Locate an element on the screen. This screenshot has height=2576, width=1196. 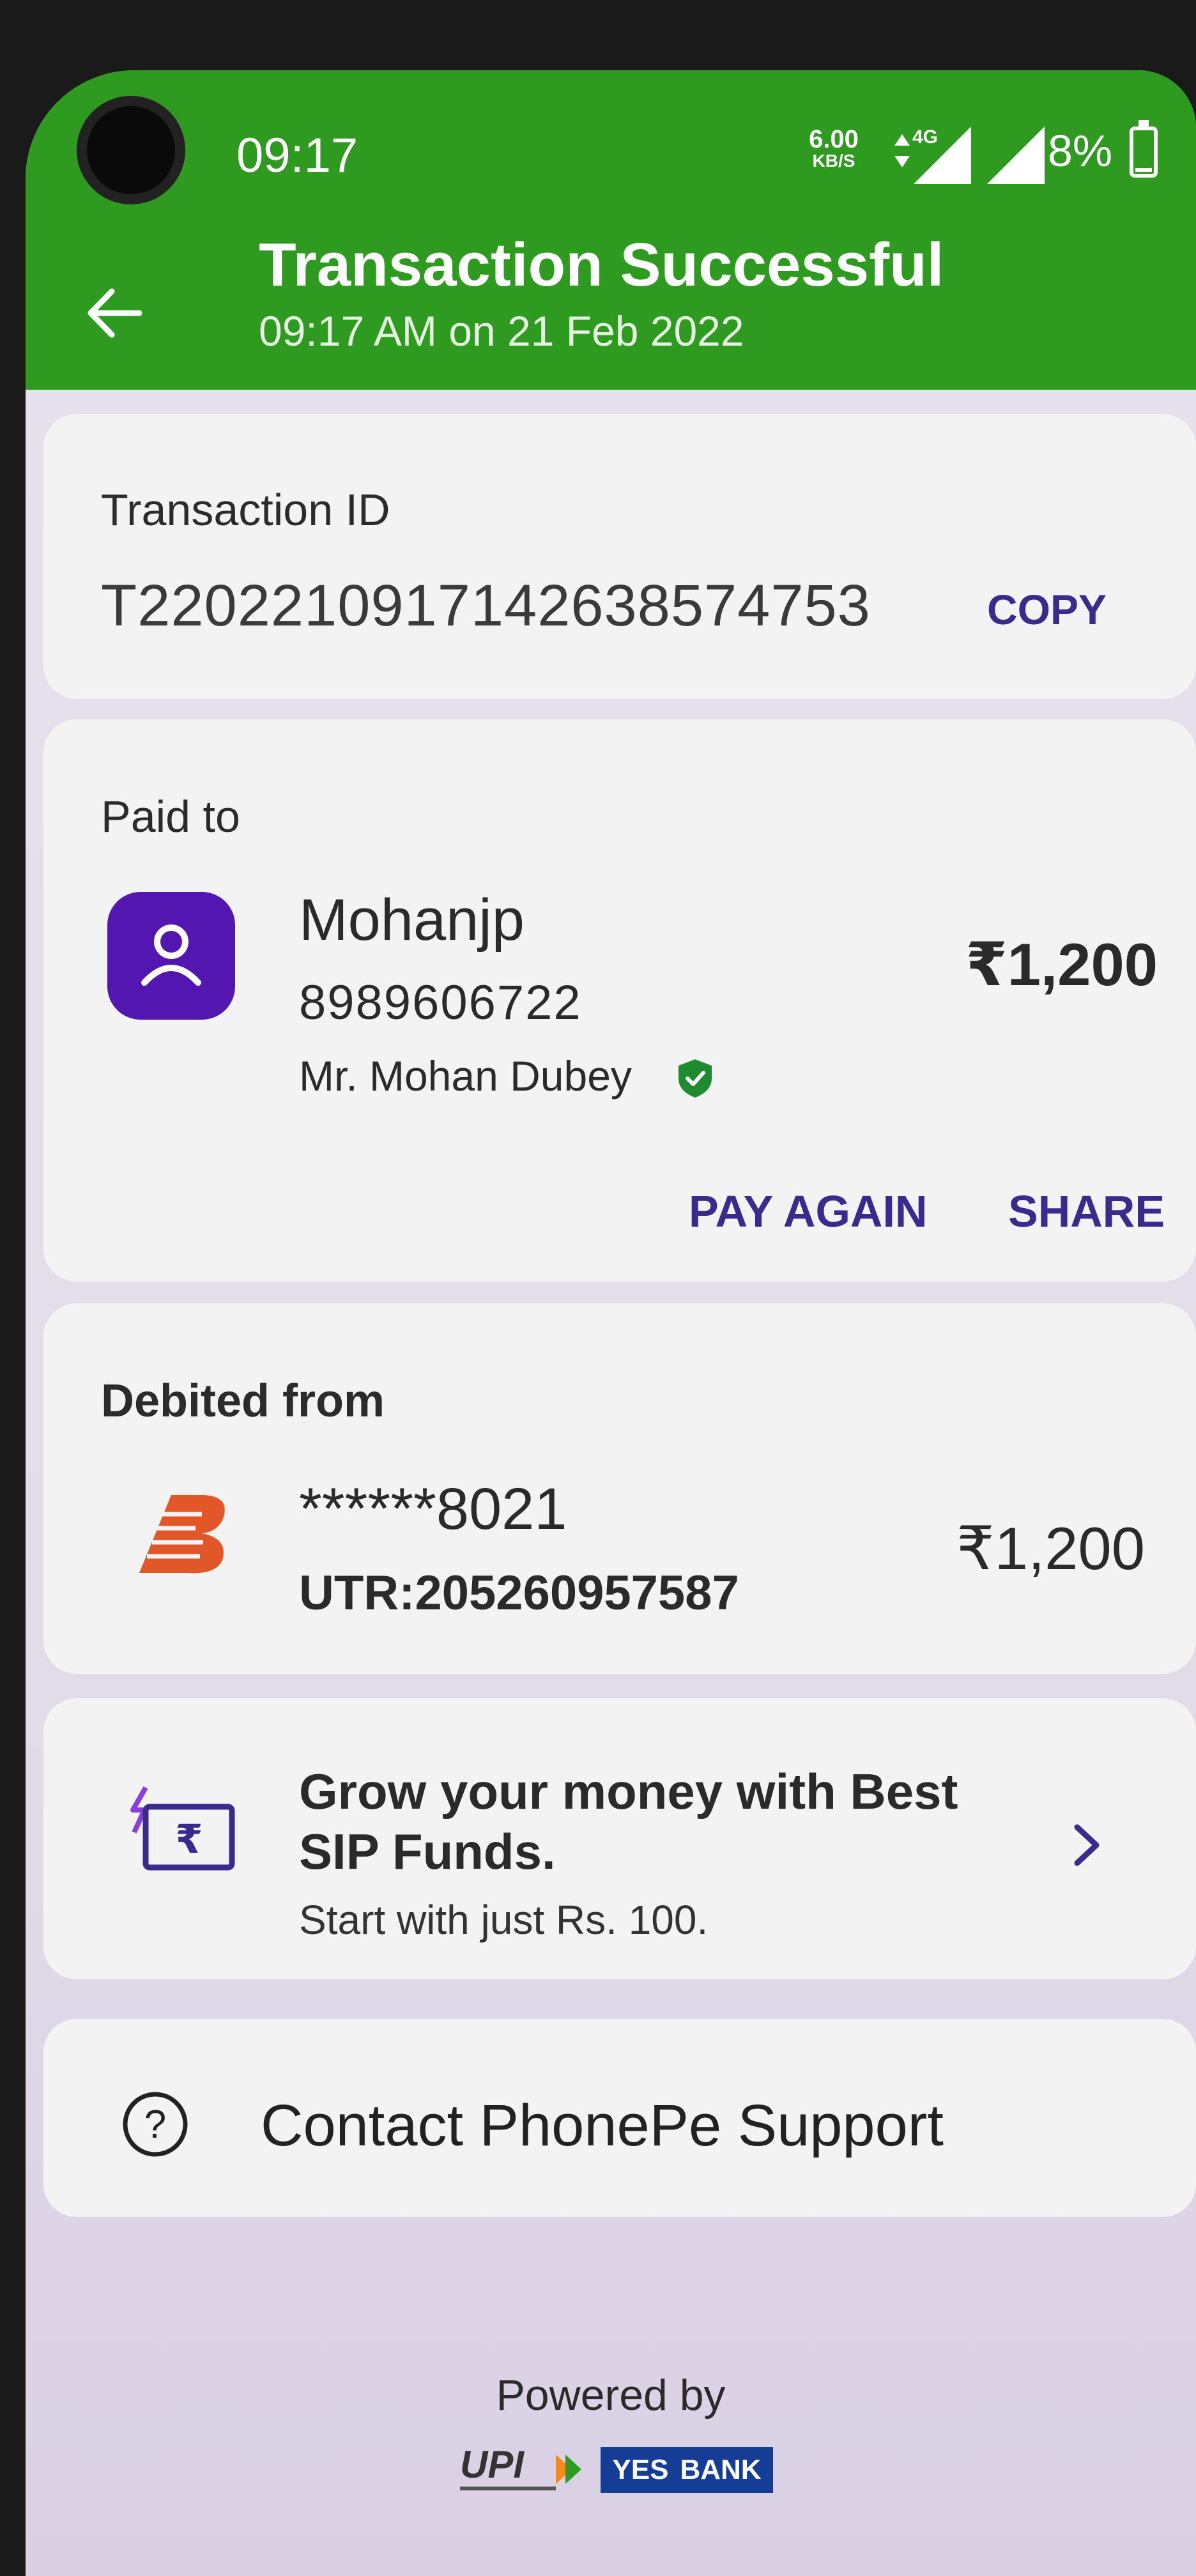
upi-logo-icon: UPI is located at coordinates (520, 2466).